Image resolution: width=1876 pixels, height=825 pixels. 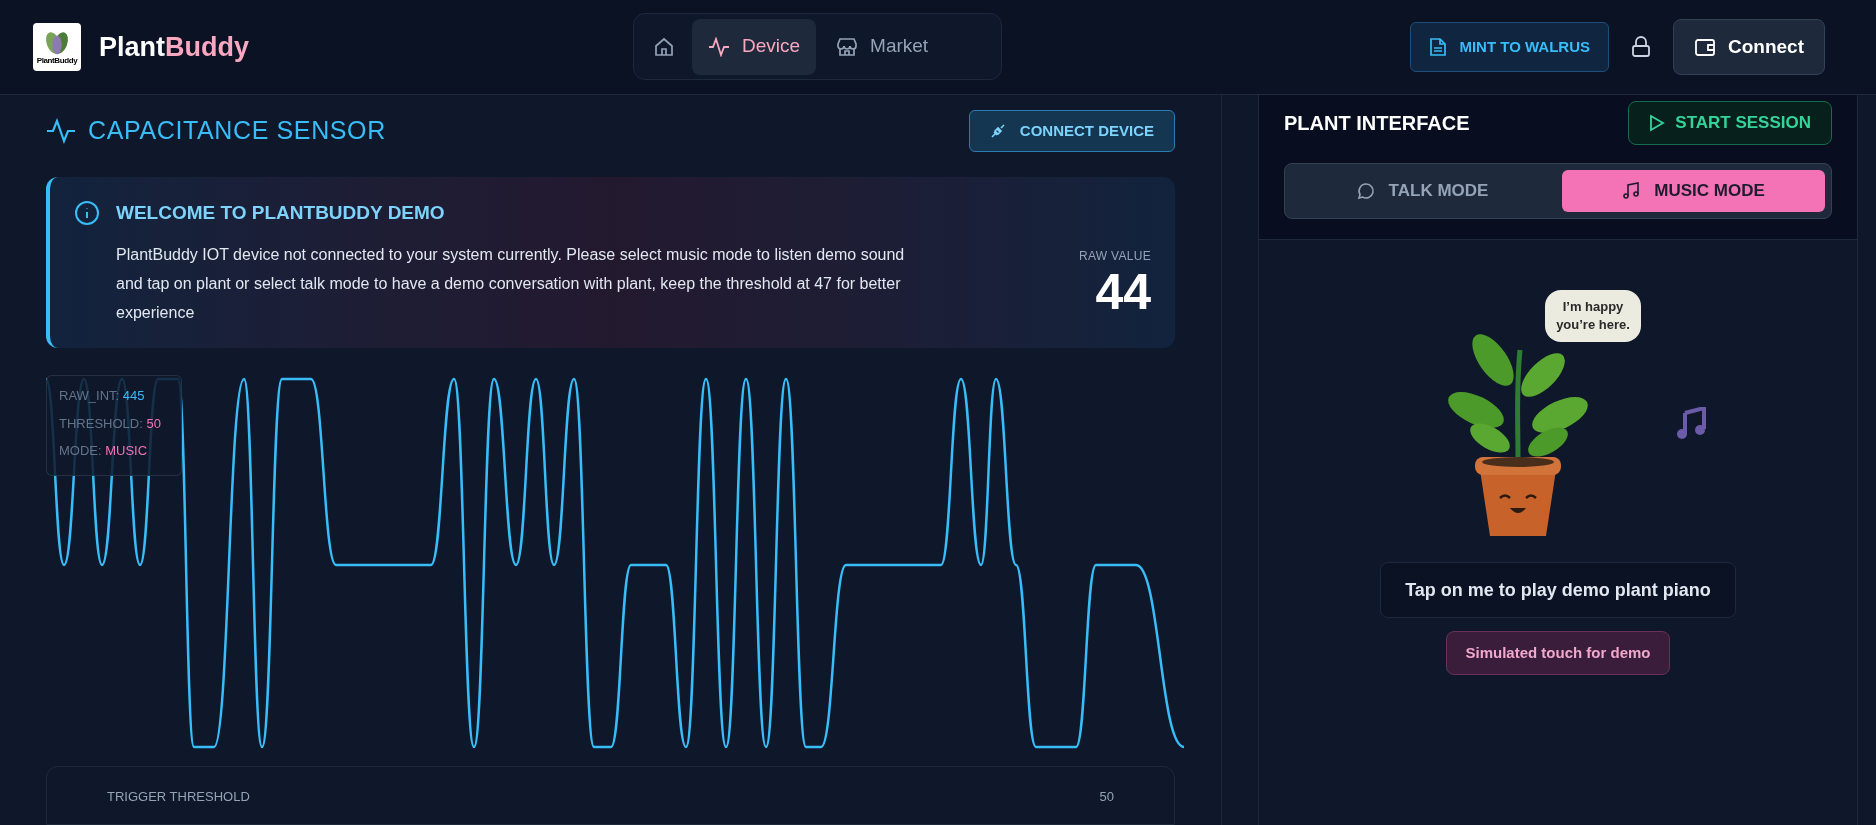 What do you see at coordinates (1657, 123) in the screenshot?
I see `play-icon` at bounding box center [1657, 123].